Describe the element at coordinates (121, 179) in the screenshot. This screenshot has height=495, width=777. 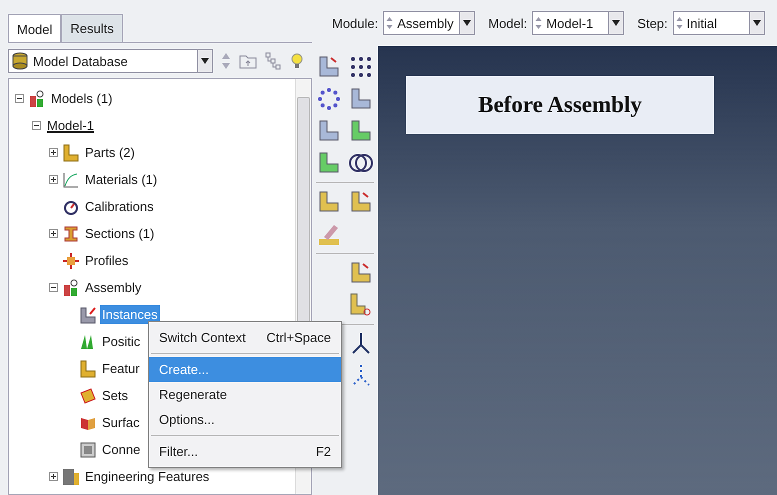
I see `tree-item: Materials (1)` at that location.